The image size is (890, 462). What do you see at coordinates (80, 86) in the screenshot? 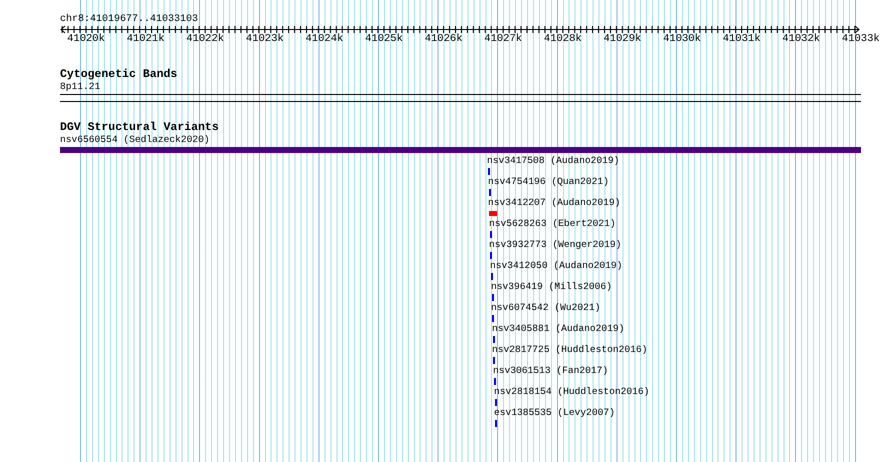
I see `band-label: 8p11.21` at bounding box center [80, 86].